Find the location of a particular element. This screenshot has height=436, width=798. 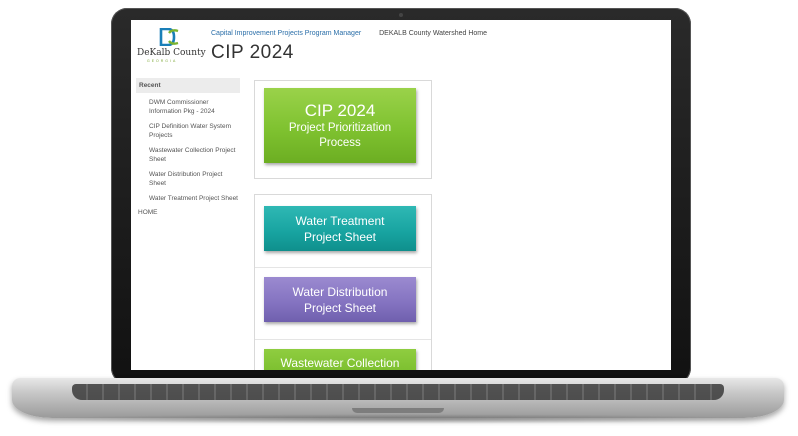

camera-icon is located at coordinates (401, 15).